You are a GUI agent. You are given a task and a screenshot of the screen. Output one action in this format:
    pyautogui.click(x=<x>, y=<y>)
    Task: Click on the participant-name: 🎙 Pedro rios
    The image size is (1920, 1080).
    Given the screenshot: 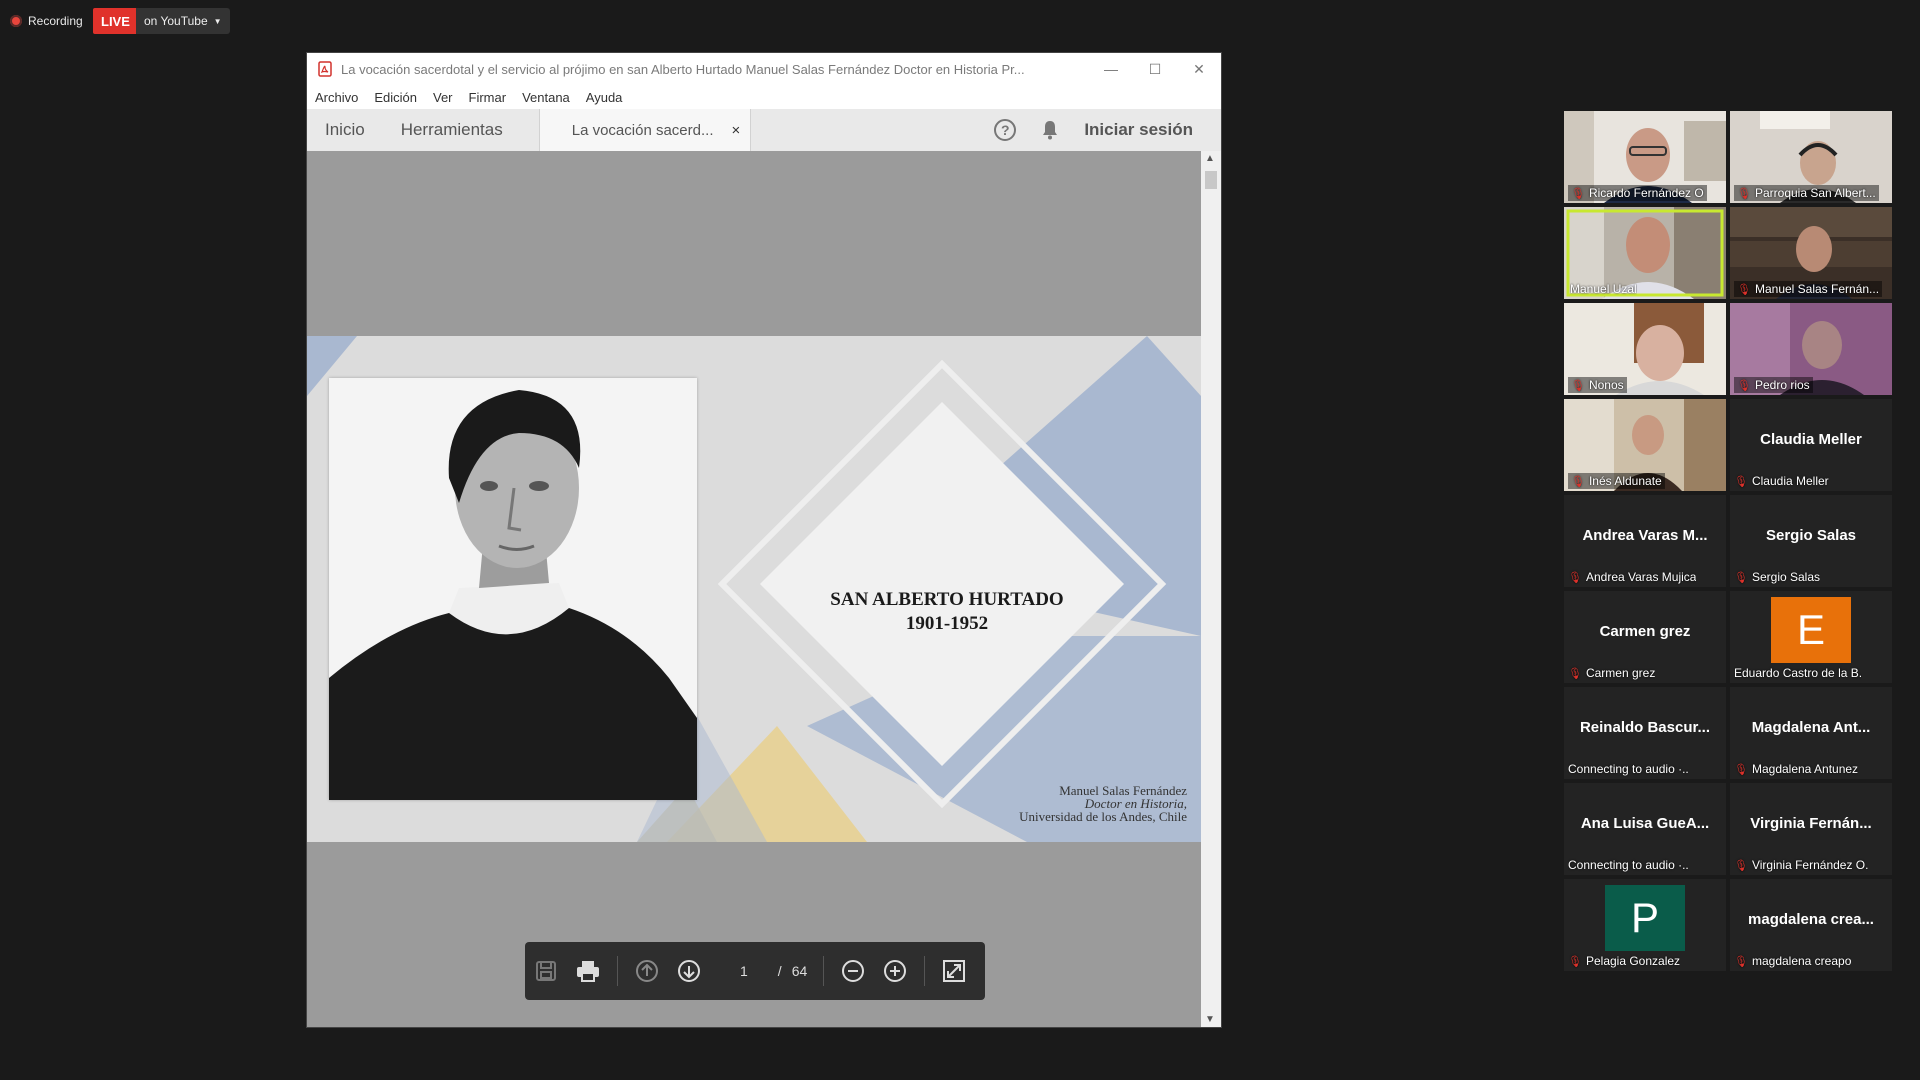 What is the action you would take?
    pyautogui.click(x=1773, y=385)
    